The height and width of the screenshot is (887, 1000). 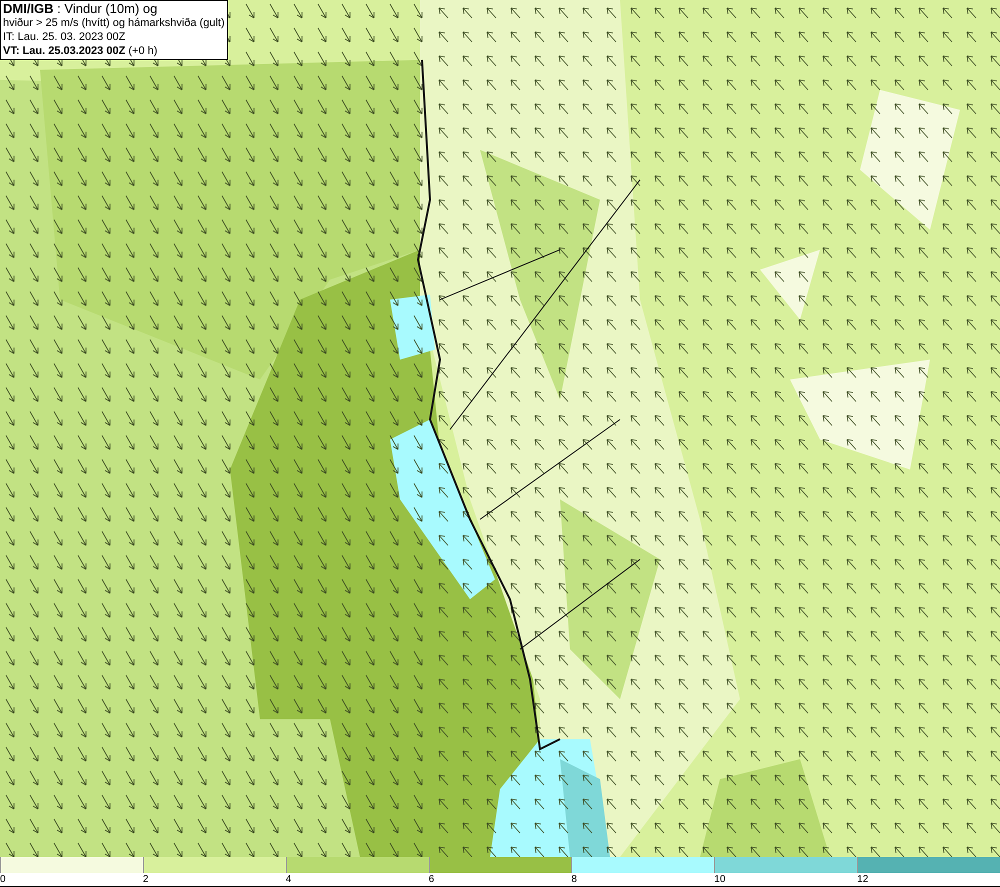 I want to click on legend-label: 0, so click(x=3, y=879).